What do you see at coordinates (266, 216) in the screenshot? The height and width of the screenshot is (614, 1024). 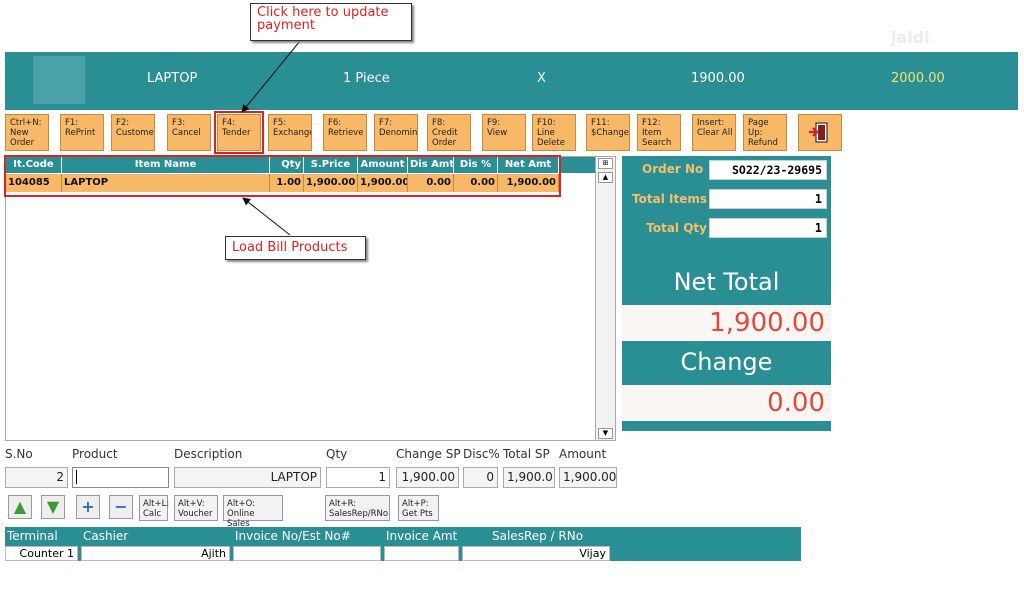 I see `arrow-to-row` at bounding box center [266, 216].